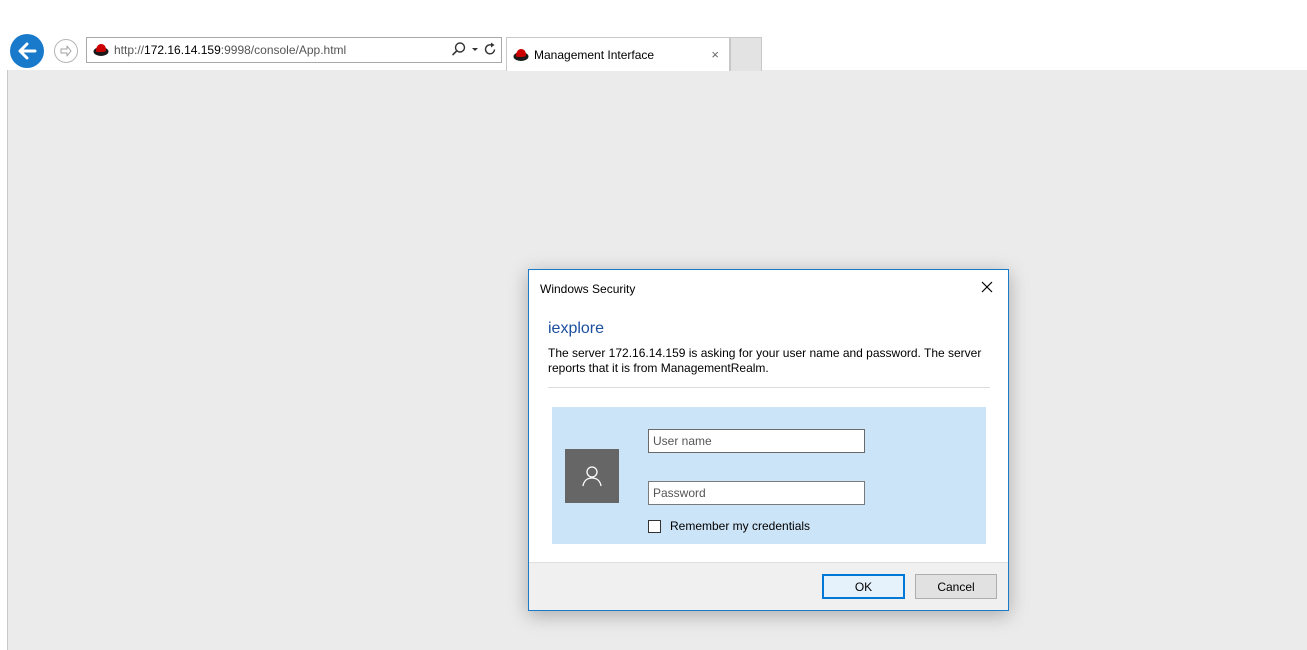 This screenshot has width=1307, height=650. Describe the element at coordinates (654, 526) in the screenshot. I see `remember-checkbox` at that location.